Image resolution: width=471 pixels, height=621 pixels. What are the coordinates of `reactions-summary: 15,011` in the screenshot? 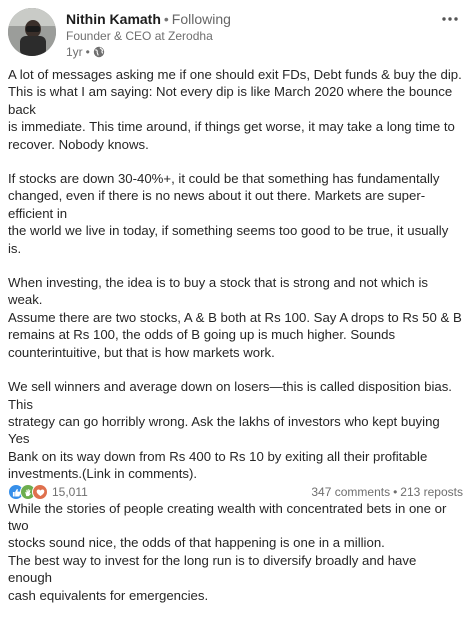 It's located at (48, 492).